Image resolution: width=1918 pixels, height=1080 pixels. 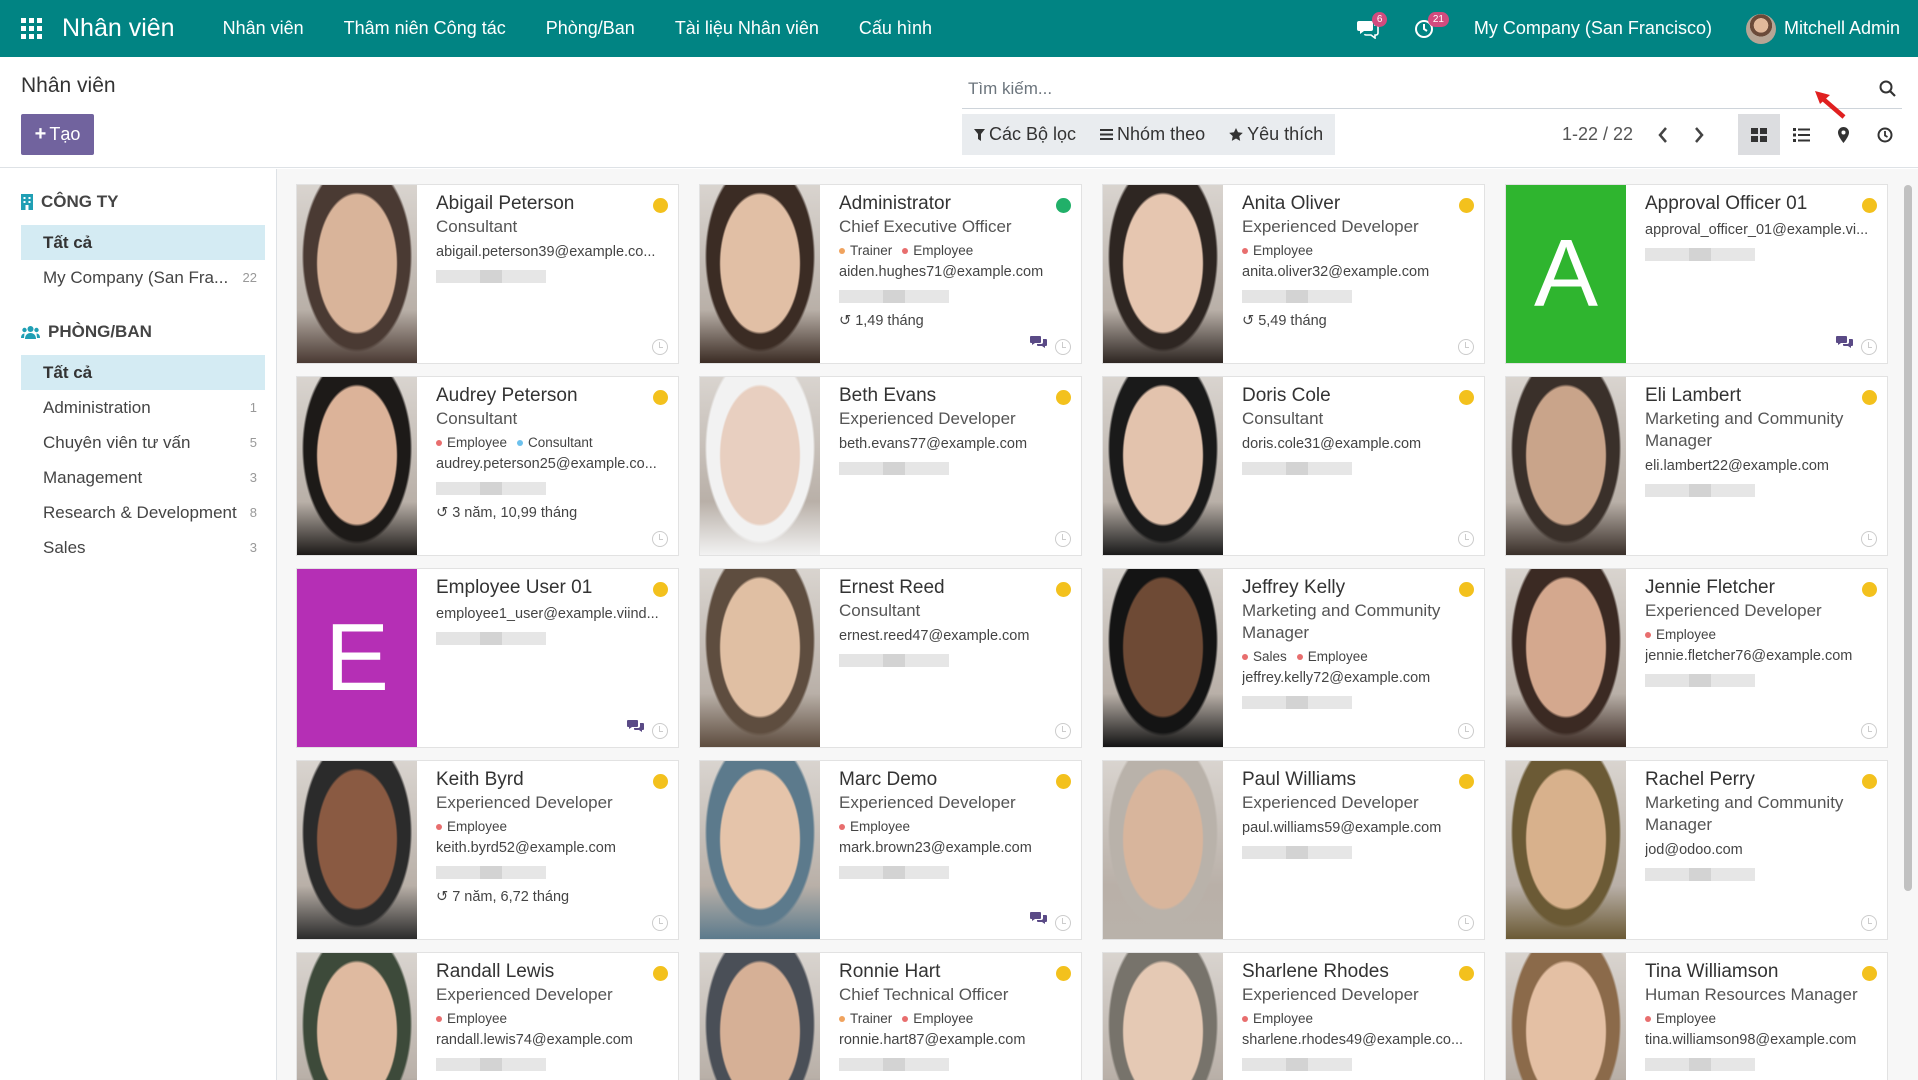 I want to click on messages-button: 6, so click(x=1368, y=28).